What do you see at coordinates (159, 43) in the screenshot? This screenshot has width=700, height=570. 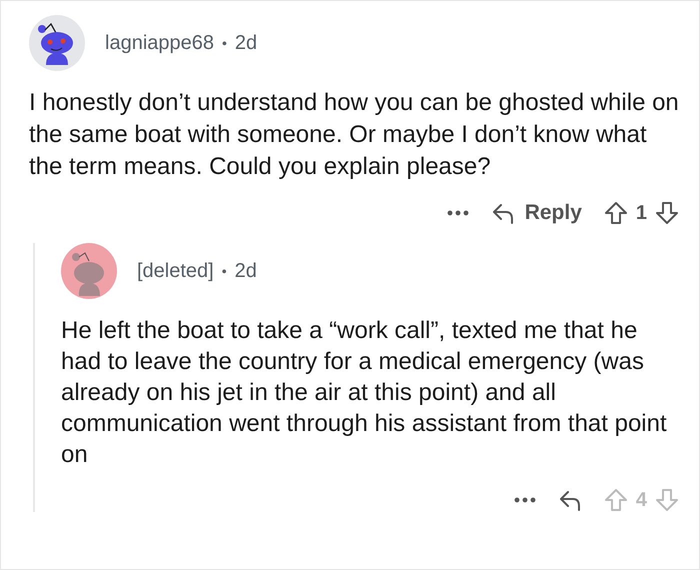 I see `username: lagniappe68` at bounding box center [159, 43].